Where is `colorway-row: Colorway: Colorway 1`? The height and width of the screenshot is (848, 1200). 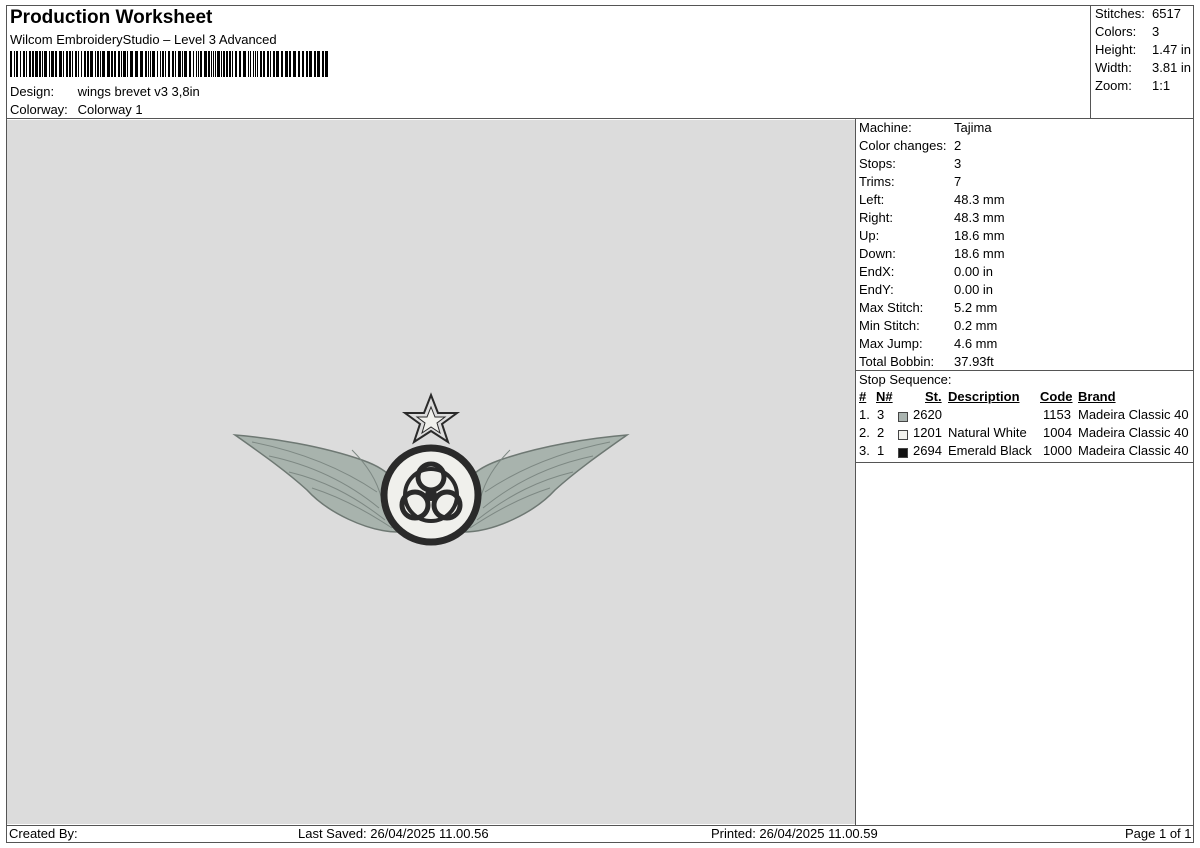
colorway-row: Colorway: Colorway 1 is located at coordinates (76, 109).